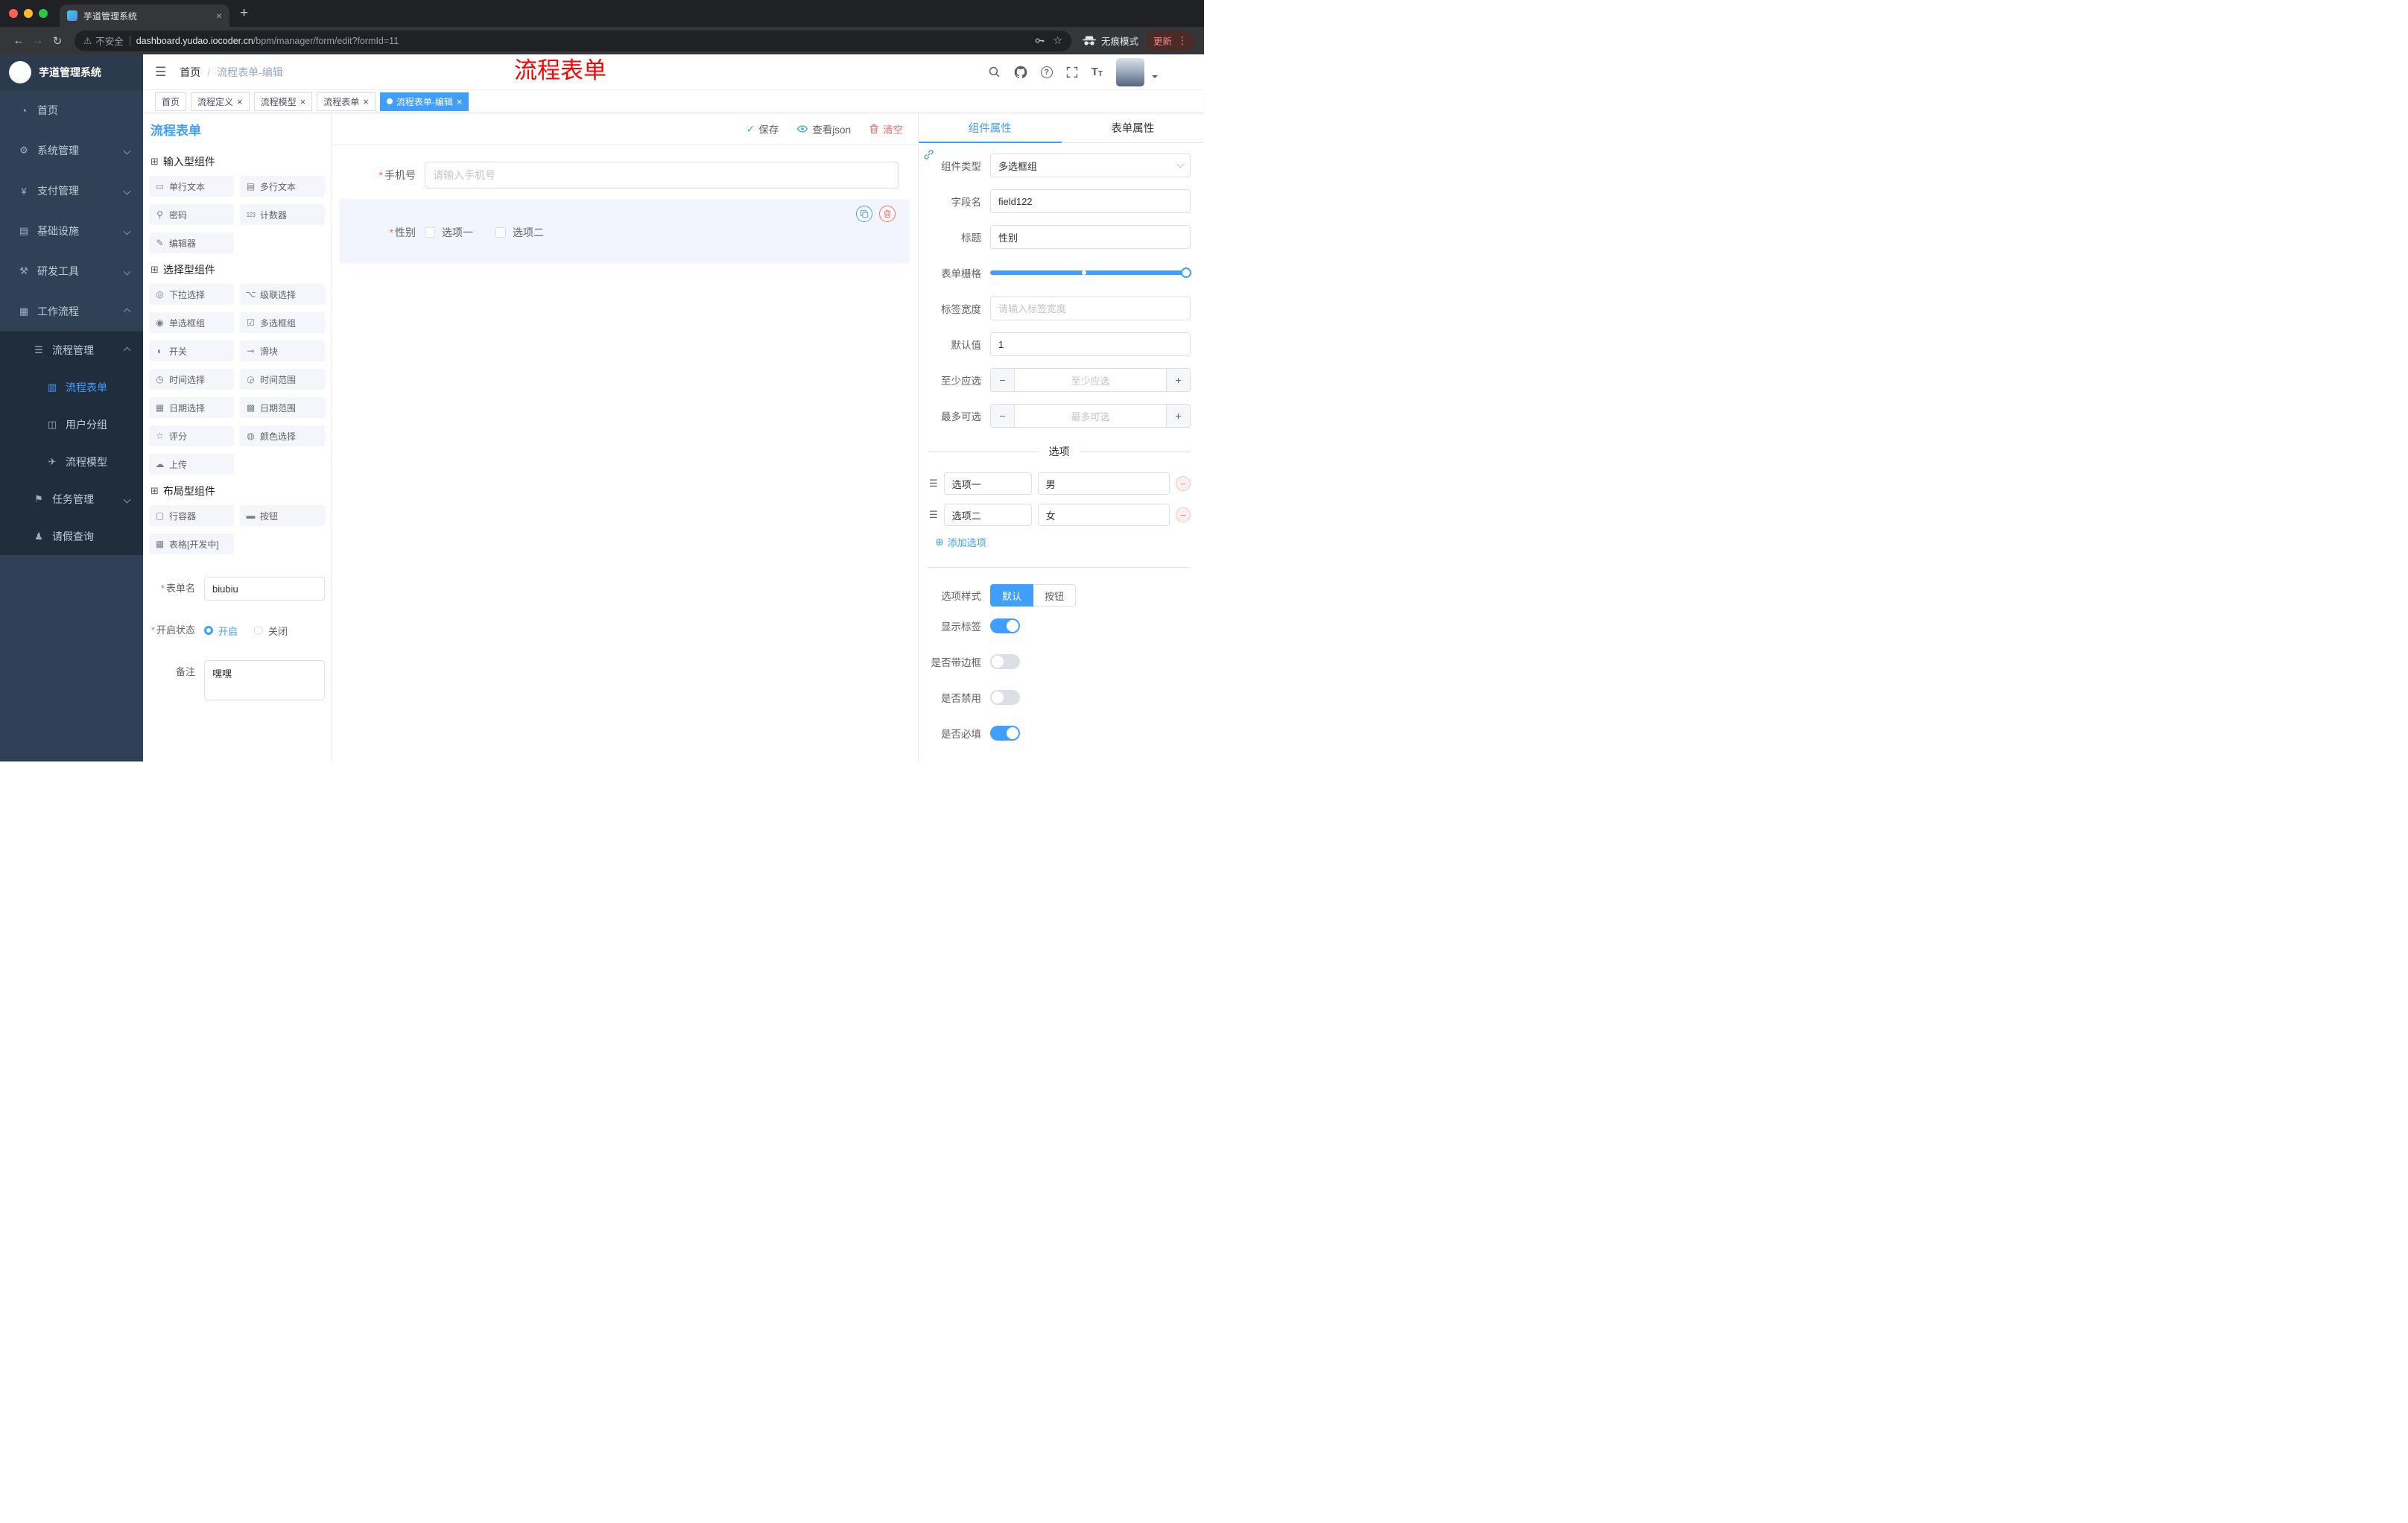 The width and height of the screenshot is (2408, 1523). What do you see at coordinates (1130, 71) in the screenshot?
I see `user-avatar` at bounding box center [1130, 71].